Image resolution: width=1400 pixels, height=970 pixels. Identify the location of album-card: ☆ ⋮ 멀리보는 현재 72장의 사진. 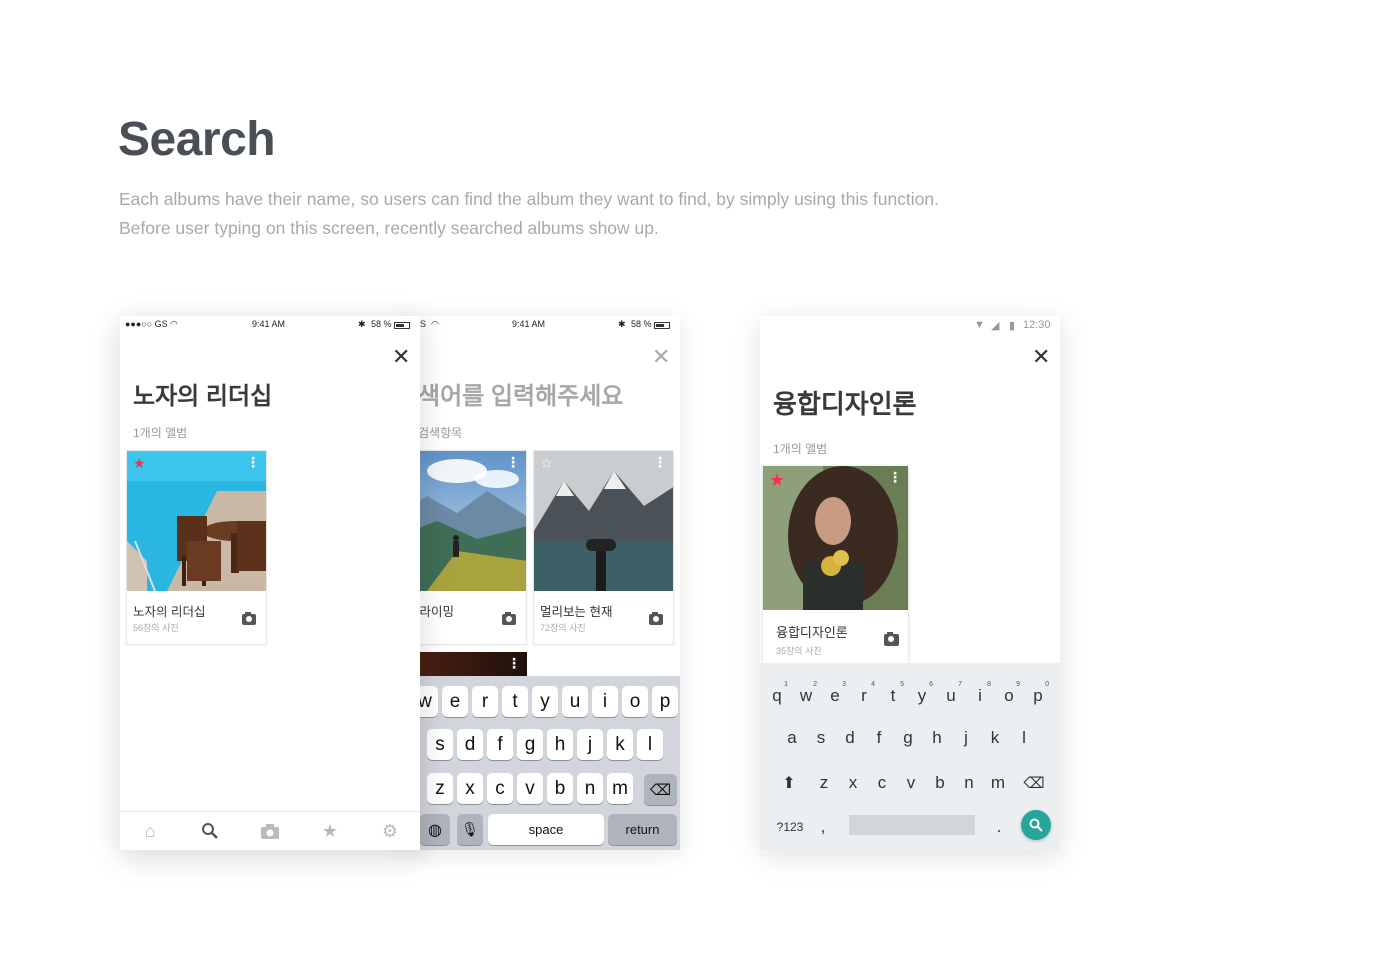
(603, 547).